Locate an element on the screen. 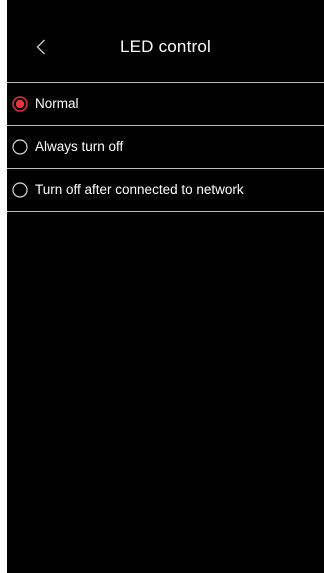 The image size is (324, 573). option-label: Normal is located at coordinates (57, 103).